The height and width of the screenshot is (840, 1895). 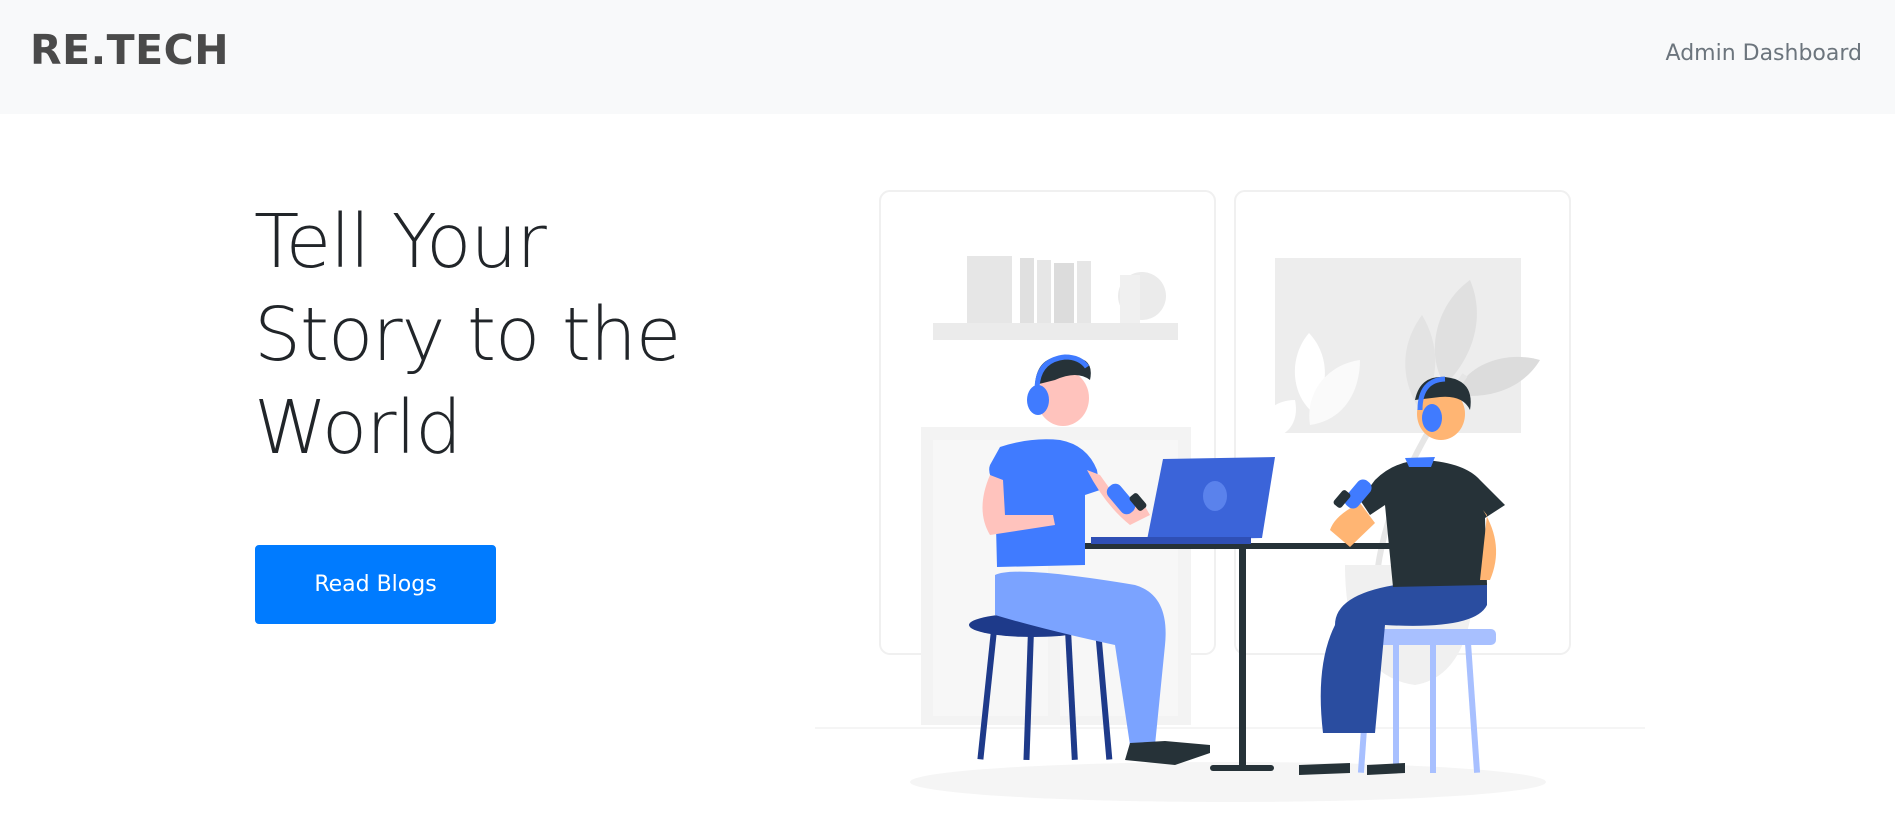 What do you see at coordinates (1167, 753) in the screenshot?
I see `person-left-shoe` at bounding box center [1167, 753].